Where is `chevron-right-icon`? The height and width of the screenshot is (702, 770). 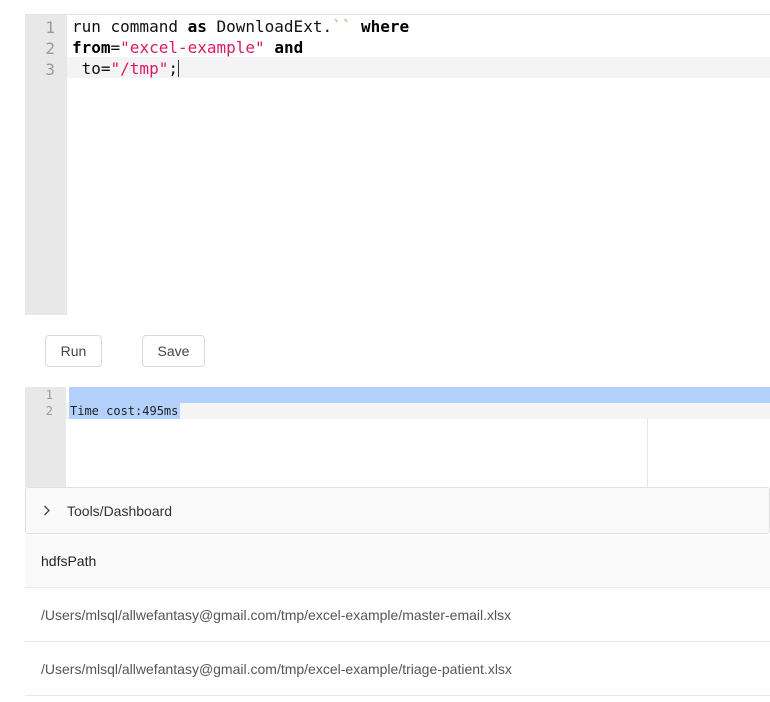
chevron-right-icon is located at coordinates (48, 510).